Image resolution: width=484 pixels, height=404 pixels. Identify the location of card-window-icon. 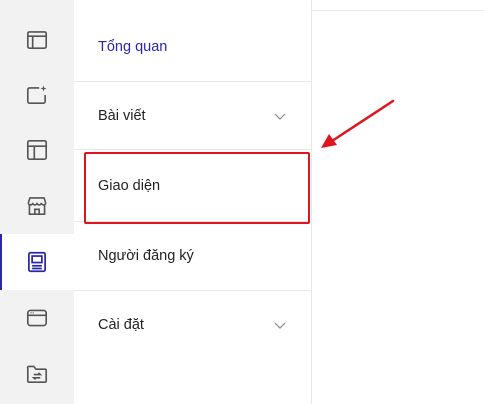
(37, 318).